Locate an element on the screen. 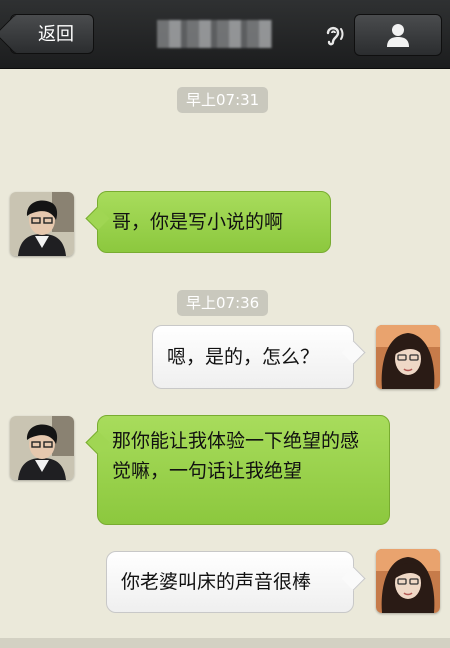 This screenshot has height=648, width=450. back-button: 返回 is located at coordinates (52, 34).